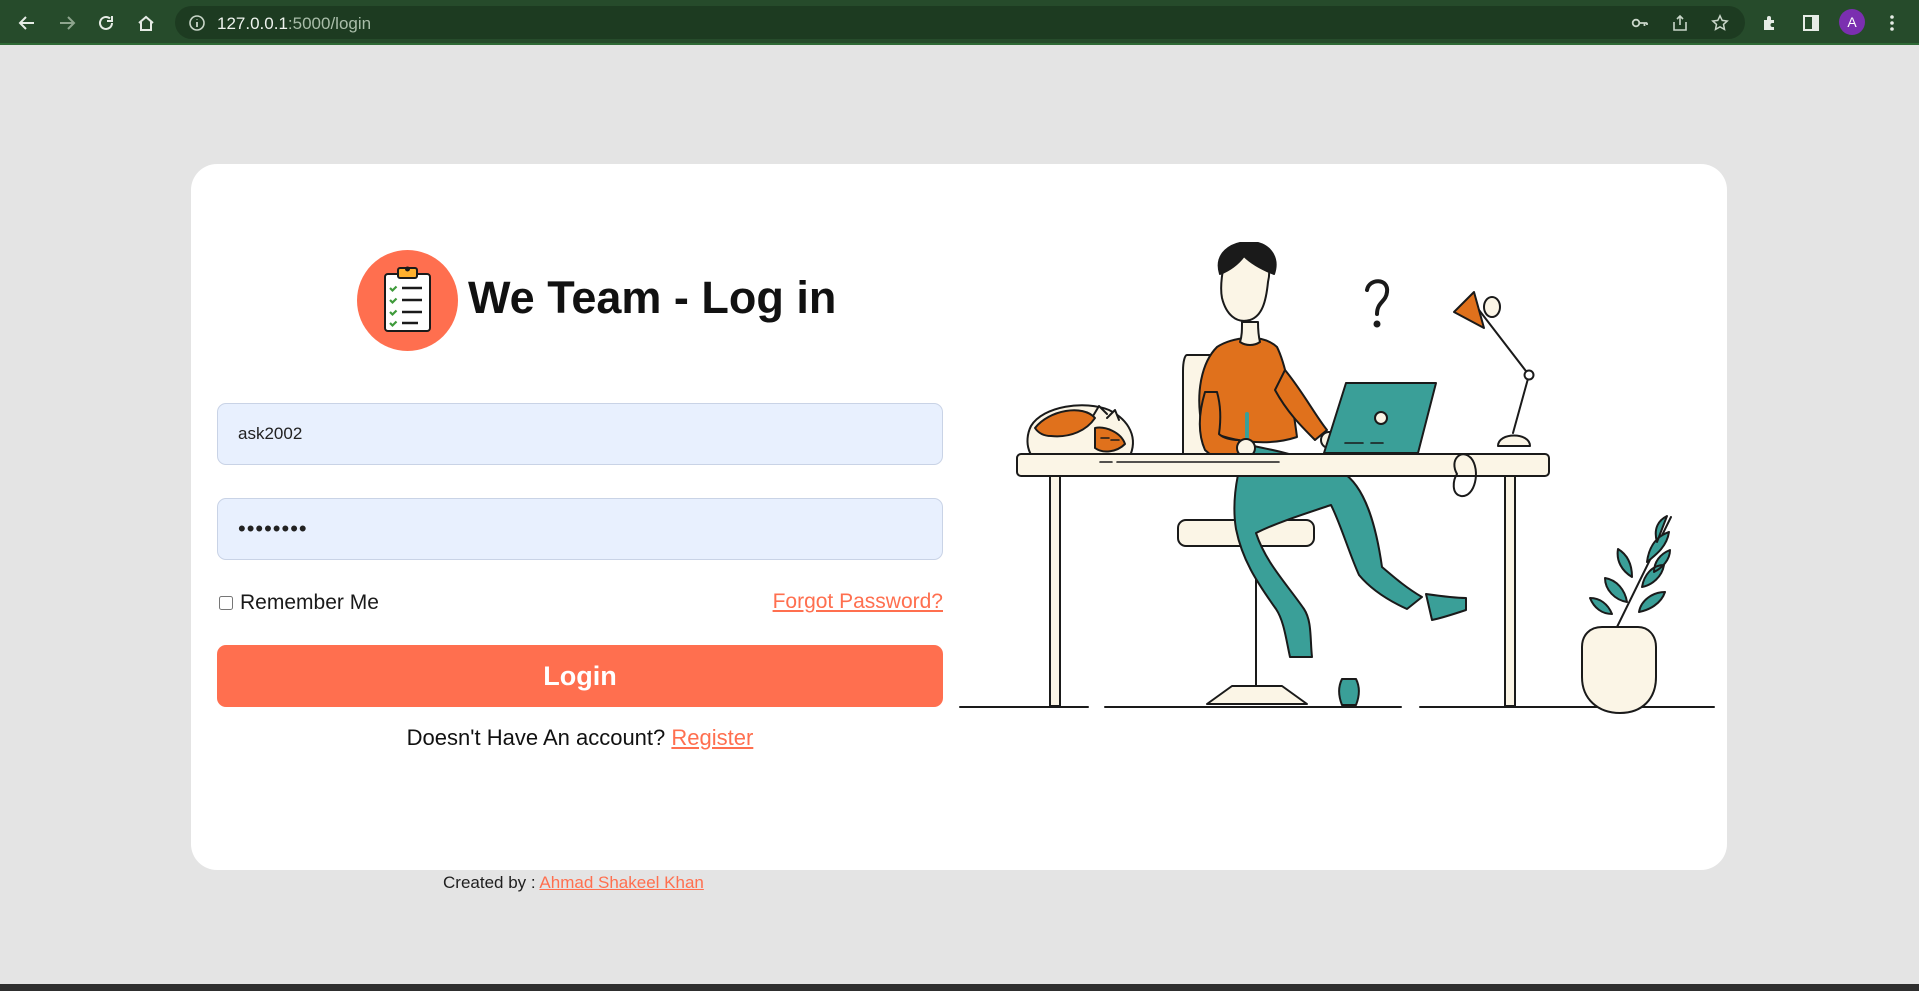 This screenshot has width=1919, height=991. I want to click on remember-checkbox, so click(226, 603).